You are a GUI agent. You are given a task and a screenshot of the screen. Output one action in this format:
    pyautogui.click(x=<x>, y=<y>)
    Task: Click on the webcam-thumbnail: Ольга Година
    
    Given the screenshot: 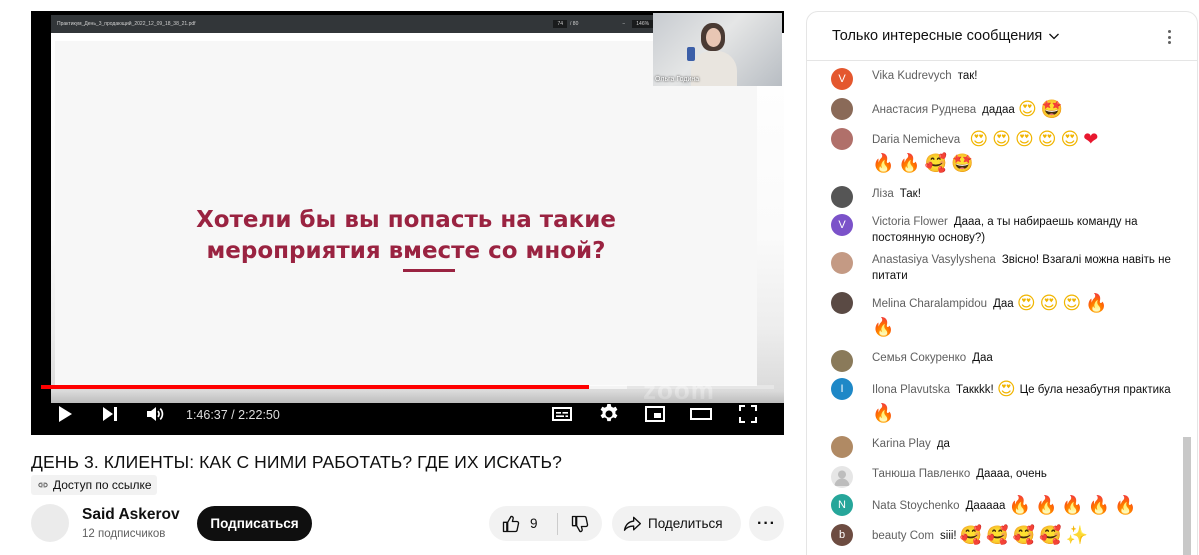 What is the action you would take?
    pyautogui.click(x=717, y=49)
    